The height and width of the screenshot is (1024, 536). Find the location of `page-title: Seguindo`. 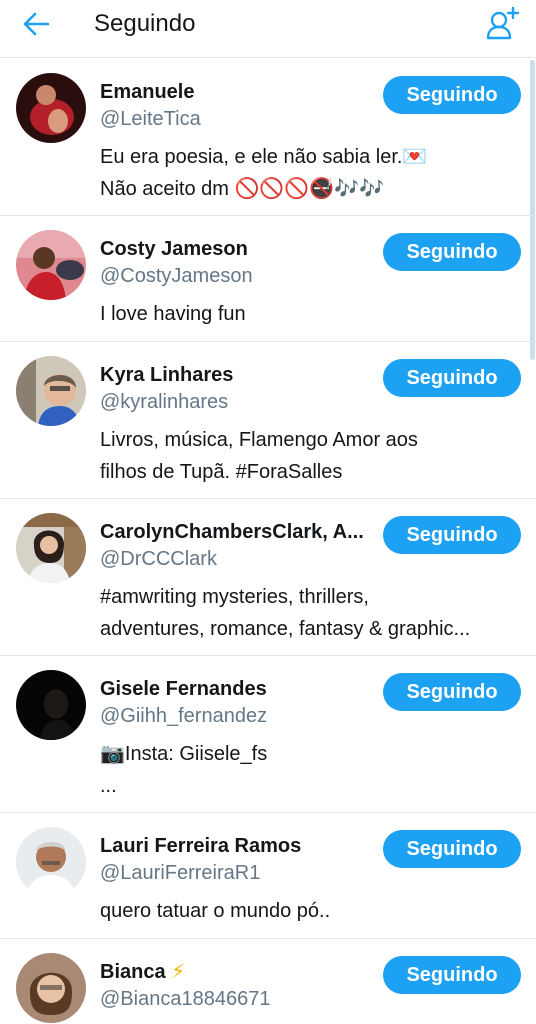

page-title: Seguindo is located at coordinates (145, 23).